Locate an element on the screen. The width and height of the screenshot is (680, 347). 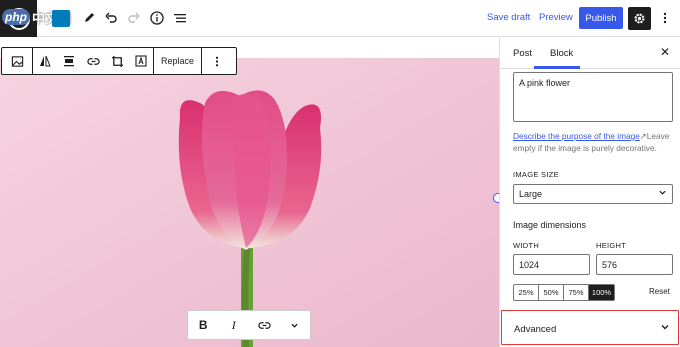
crop-icon is located at coordinates (117, 61).